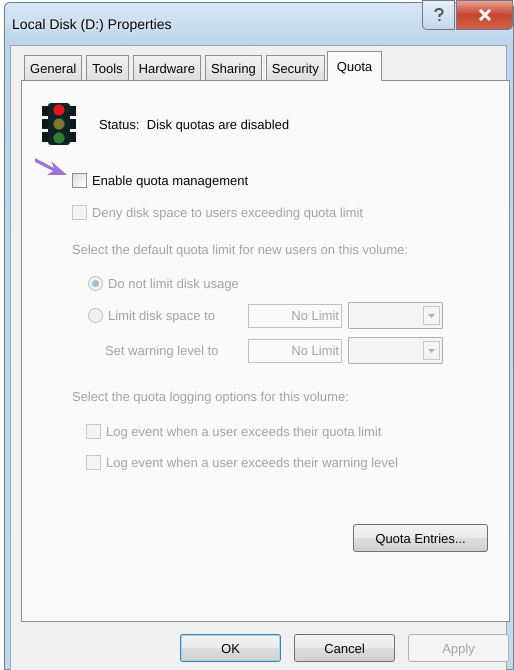 This screenshot has height=670, width=514. I want to click on dialog-button: Cancel, so click(344, 648).